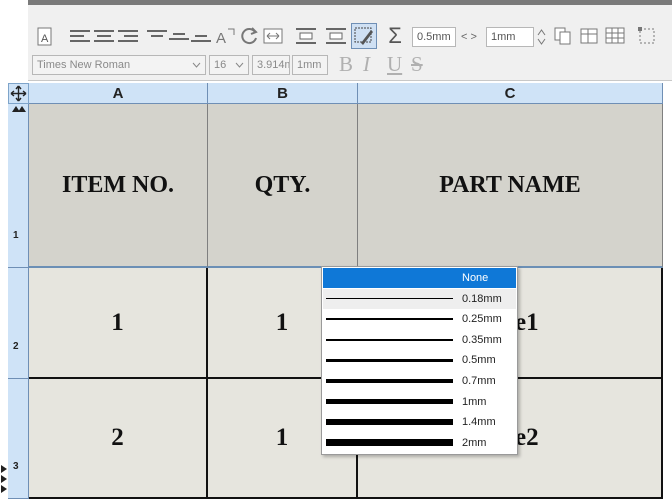 This screenshot has height=501, width=672. I want to click on insert-row-above-icon, so click(306, 36).